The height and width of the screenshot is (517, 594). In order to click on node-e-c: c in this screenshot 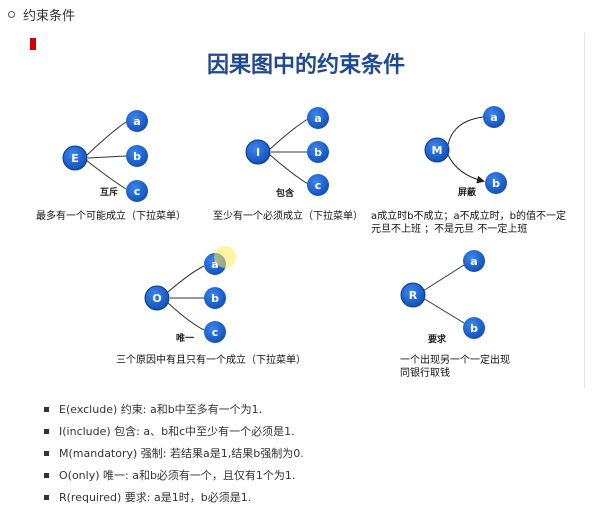, I will do `click(137, 191)`.